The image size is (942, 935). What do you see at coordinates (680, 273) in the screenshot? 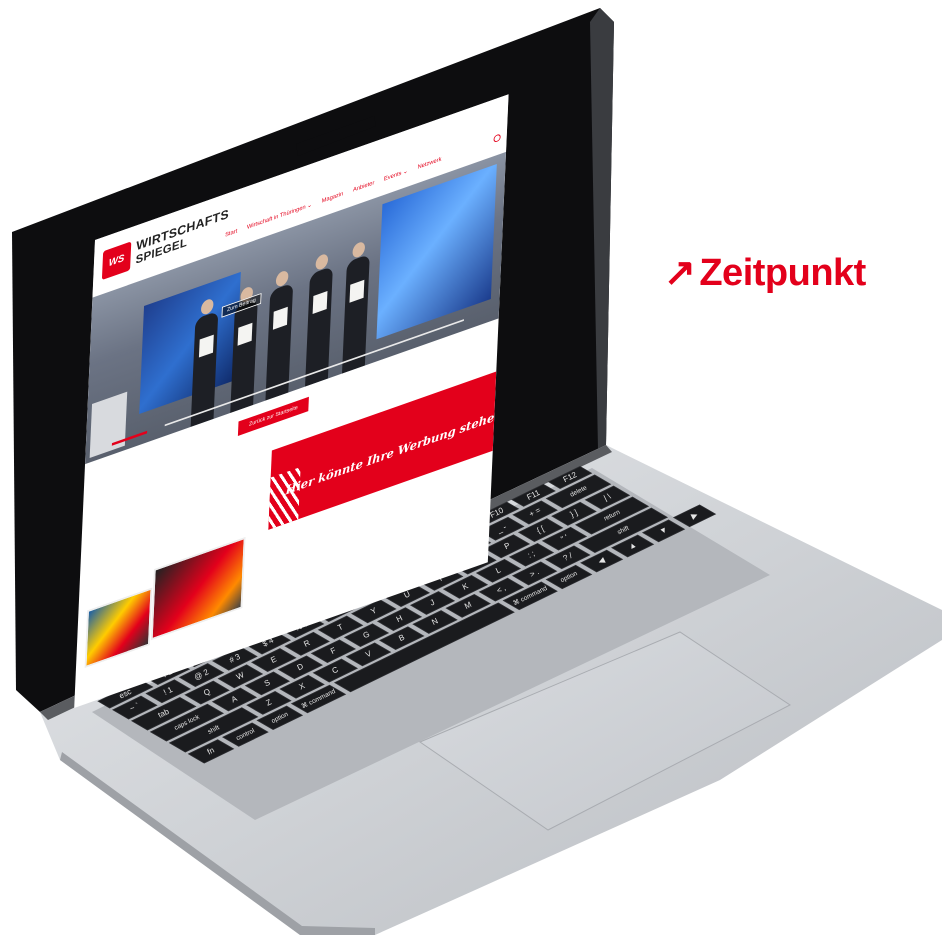
I see `arrow-up-right-icon: ↗` at bounding box center [680, 273].